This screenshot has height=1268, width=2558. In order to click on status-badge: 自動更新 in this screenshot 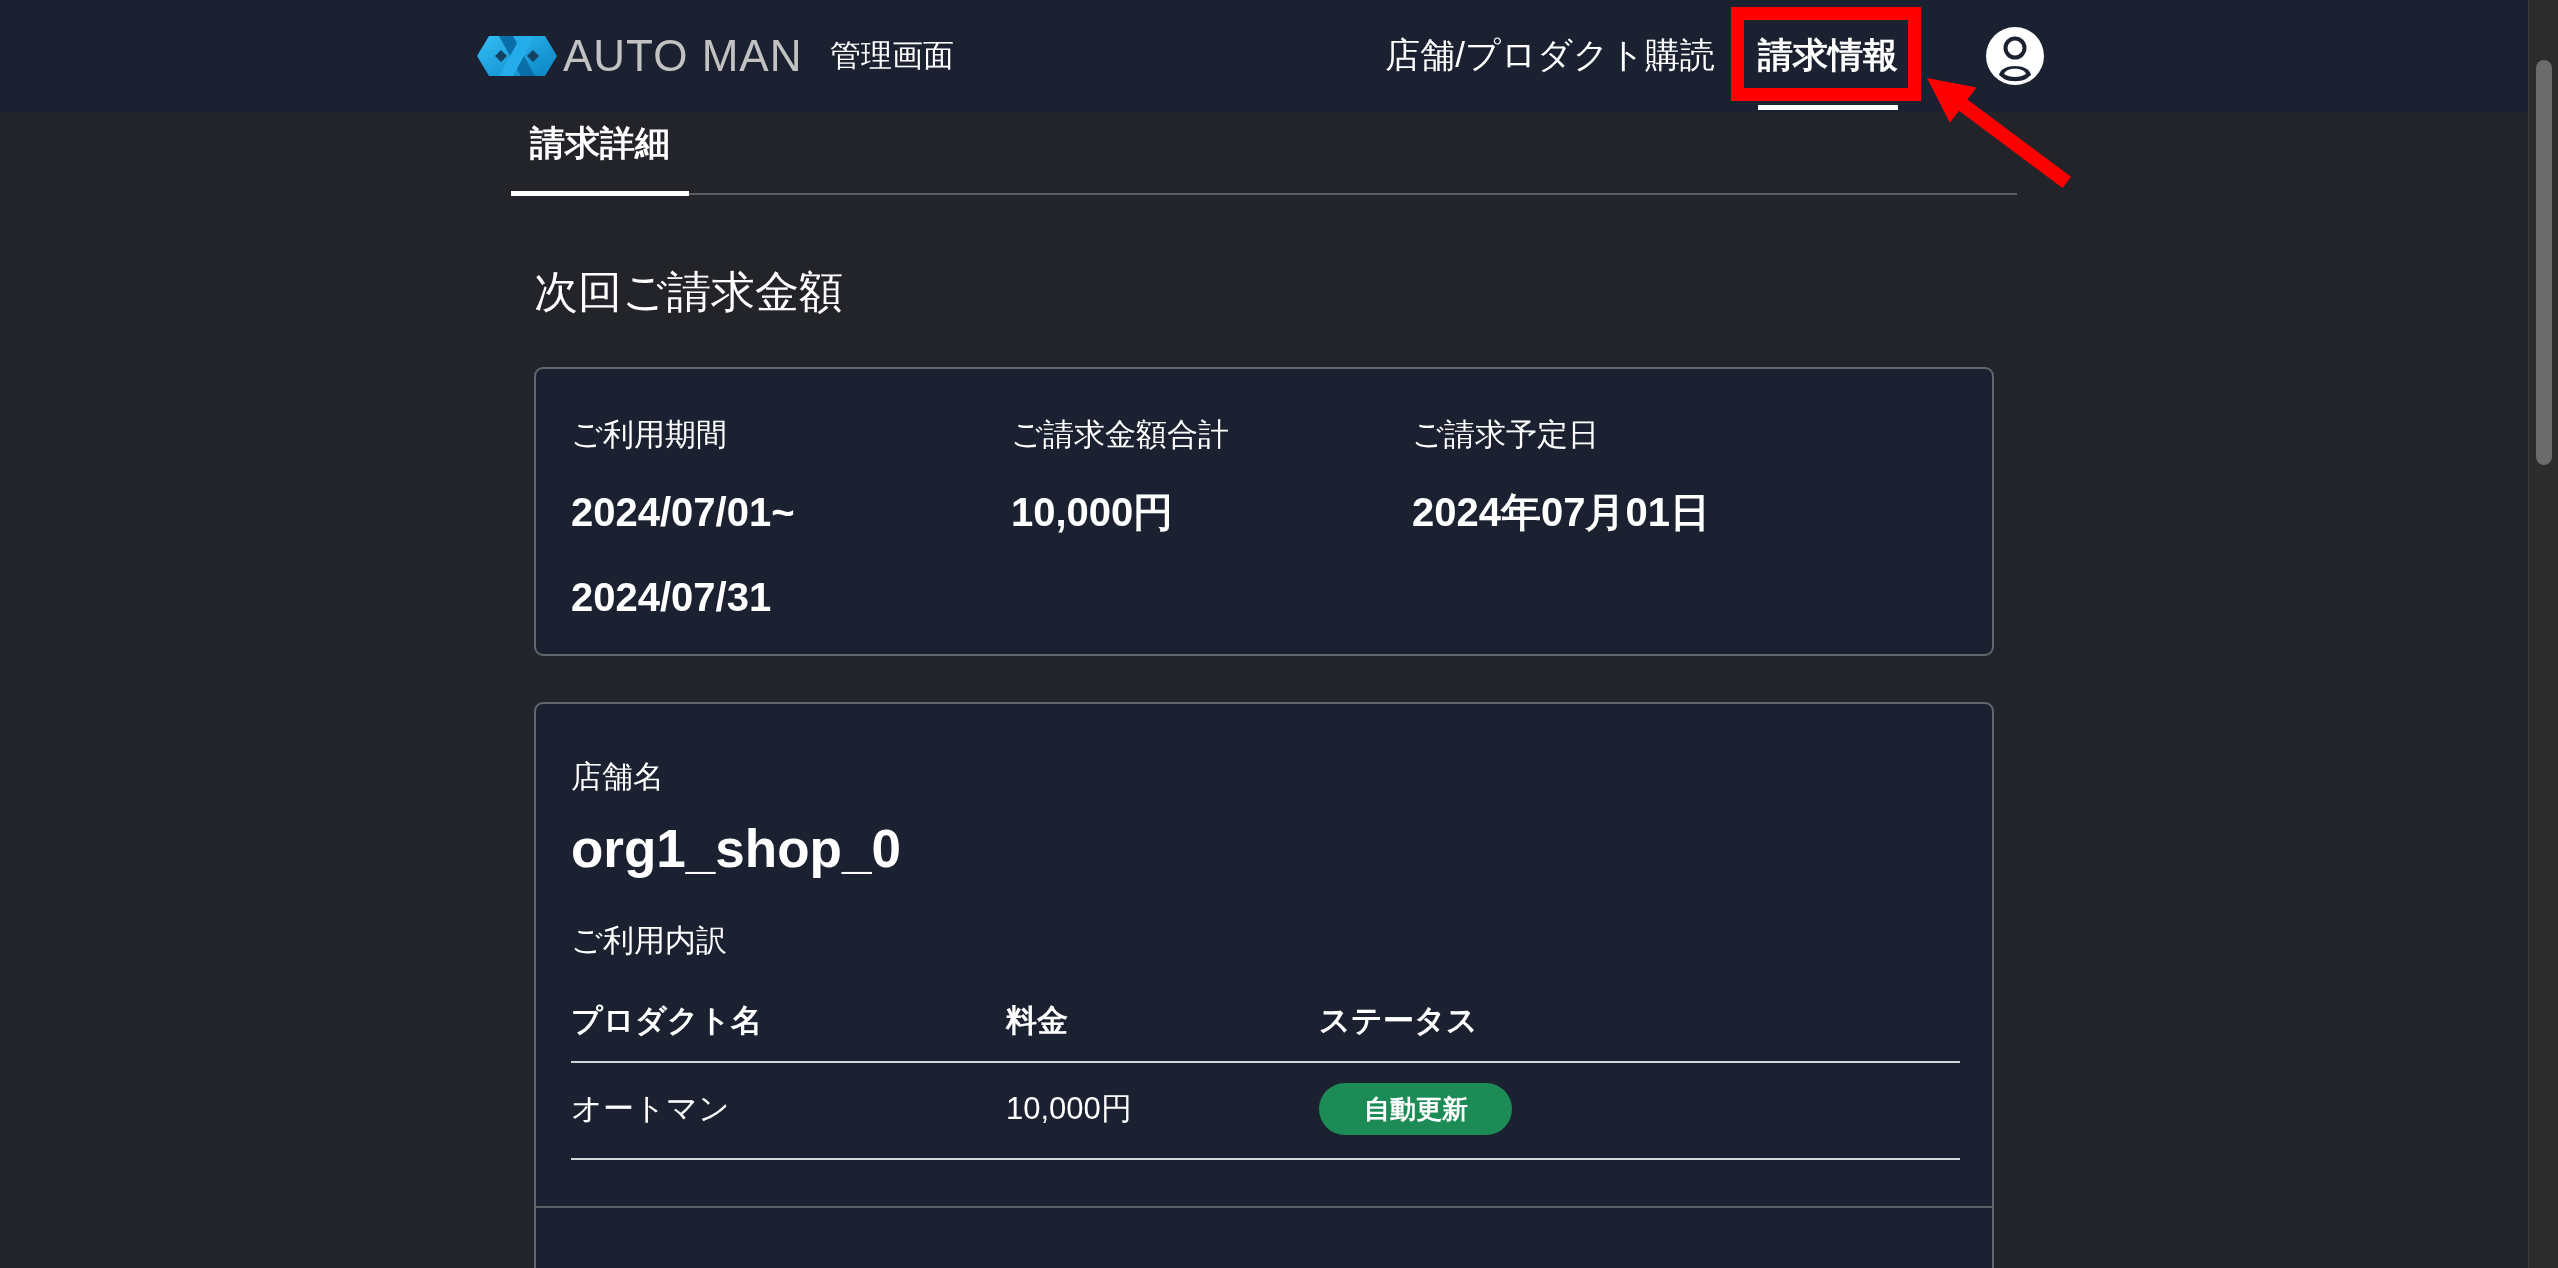, I will do `click(1415, 1108)`.